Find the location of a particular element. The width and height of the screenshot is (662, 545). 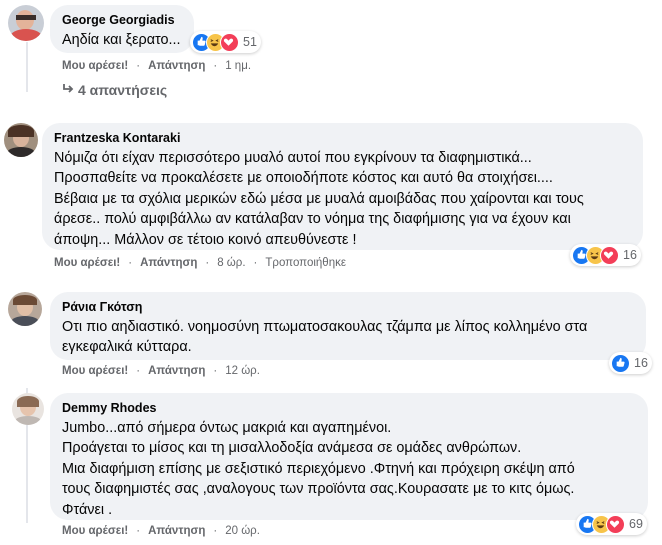

comment-actions: Μου αρέσει! · Απάντηση · 20 ώρ. is located at coordinates (161, 531).